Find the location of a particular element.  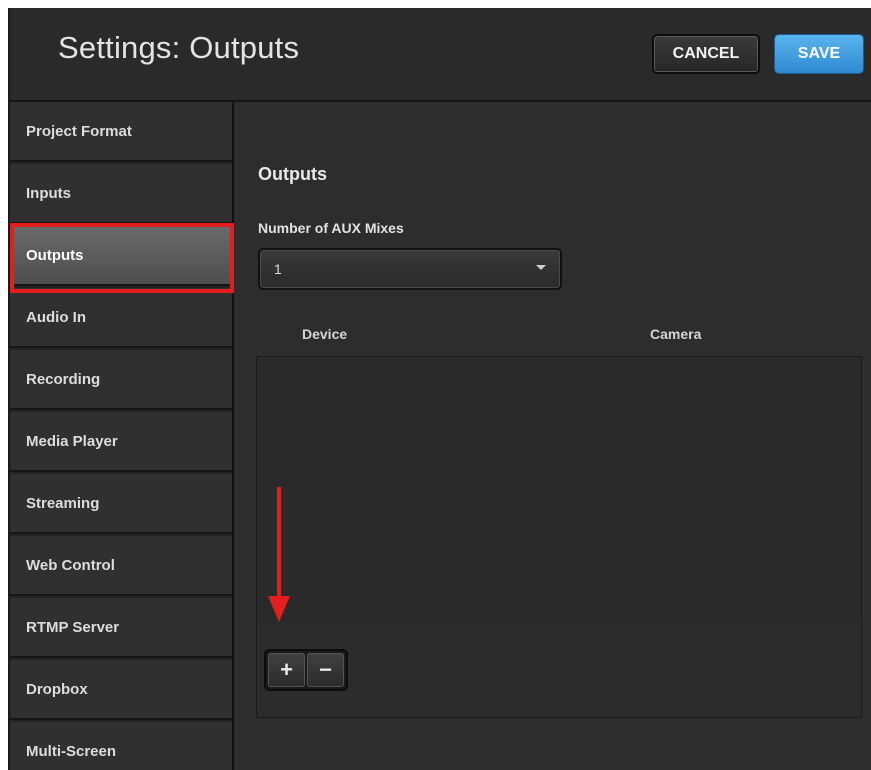

sidebar-item-streaming: Streaming is located at coordinates (121, 504).